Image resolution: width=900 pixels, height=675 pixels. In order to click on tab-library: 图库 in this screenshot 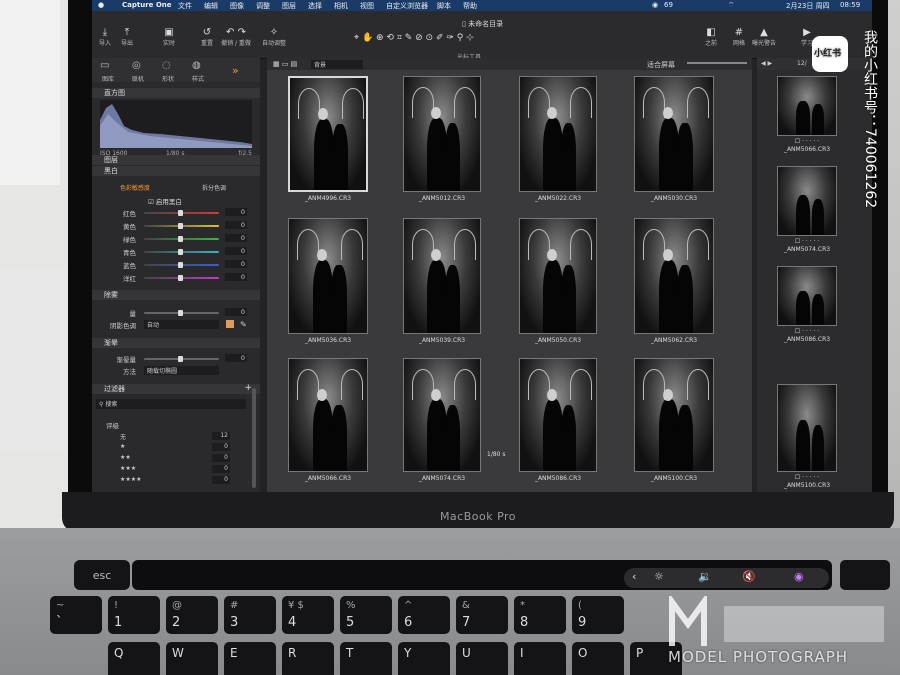, I will do `click(108, 78)`.